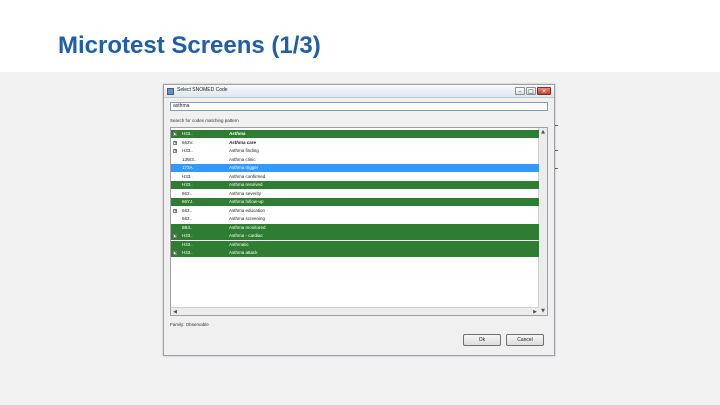 The width and height of the screenshot is (720, 405). Describe the element at coordinates (189, 324) in the screenshot. I see `family-status: Family: Observable` at that location.